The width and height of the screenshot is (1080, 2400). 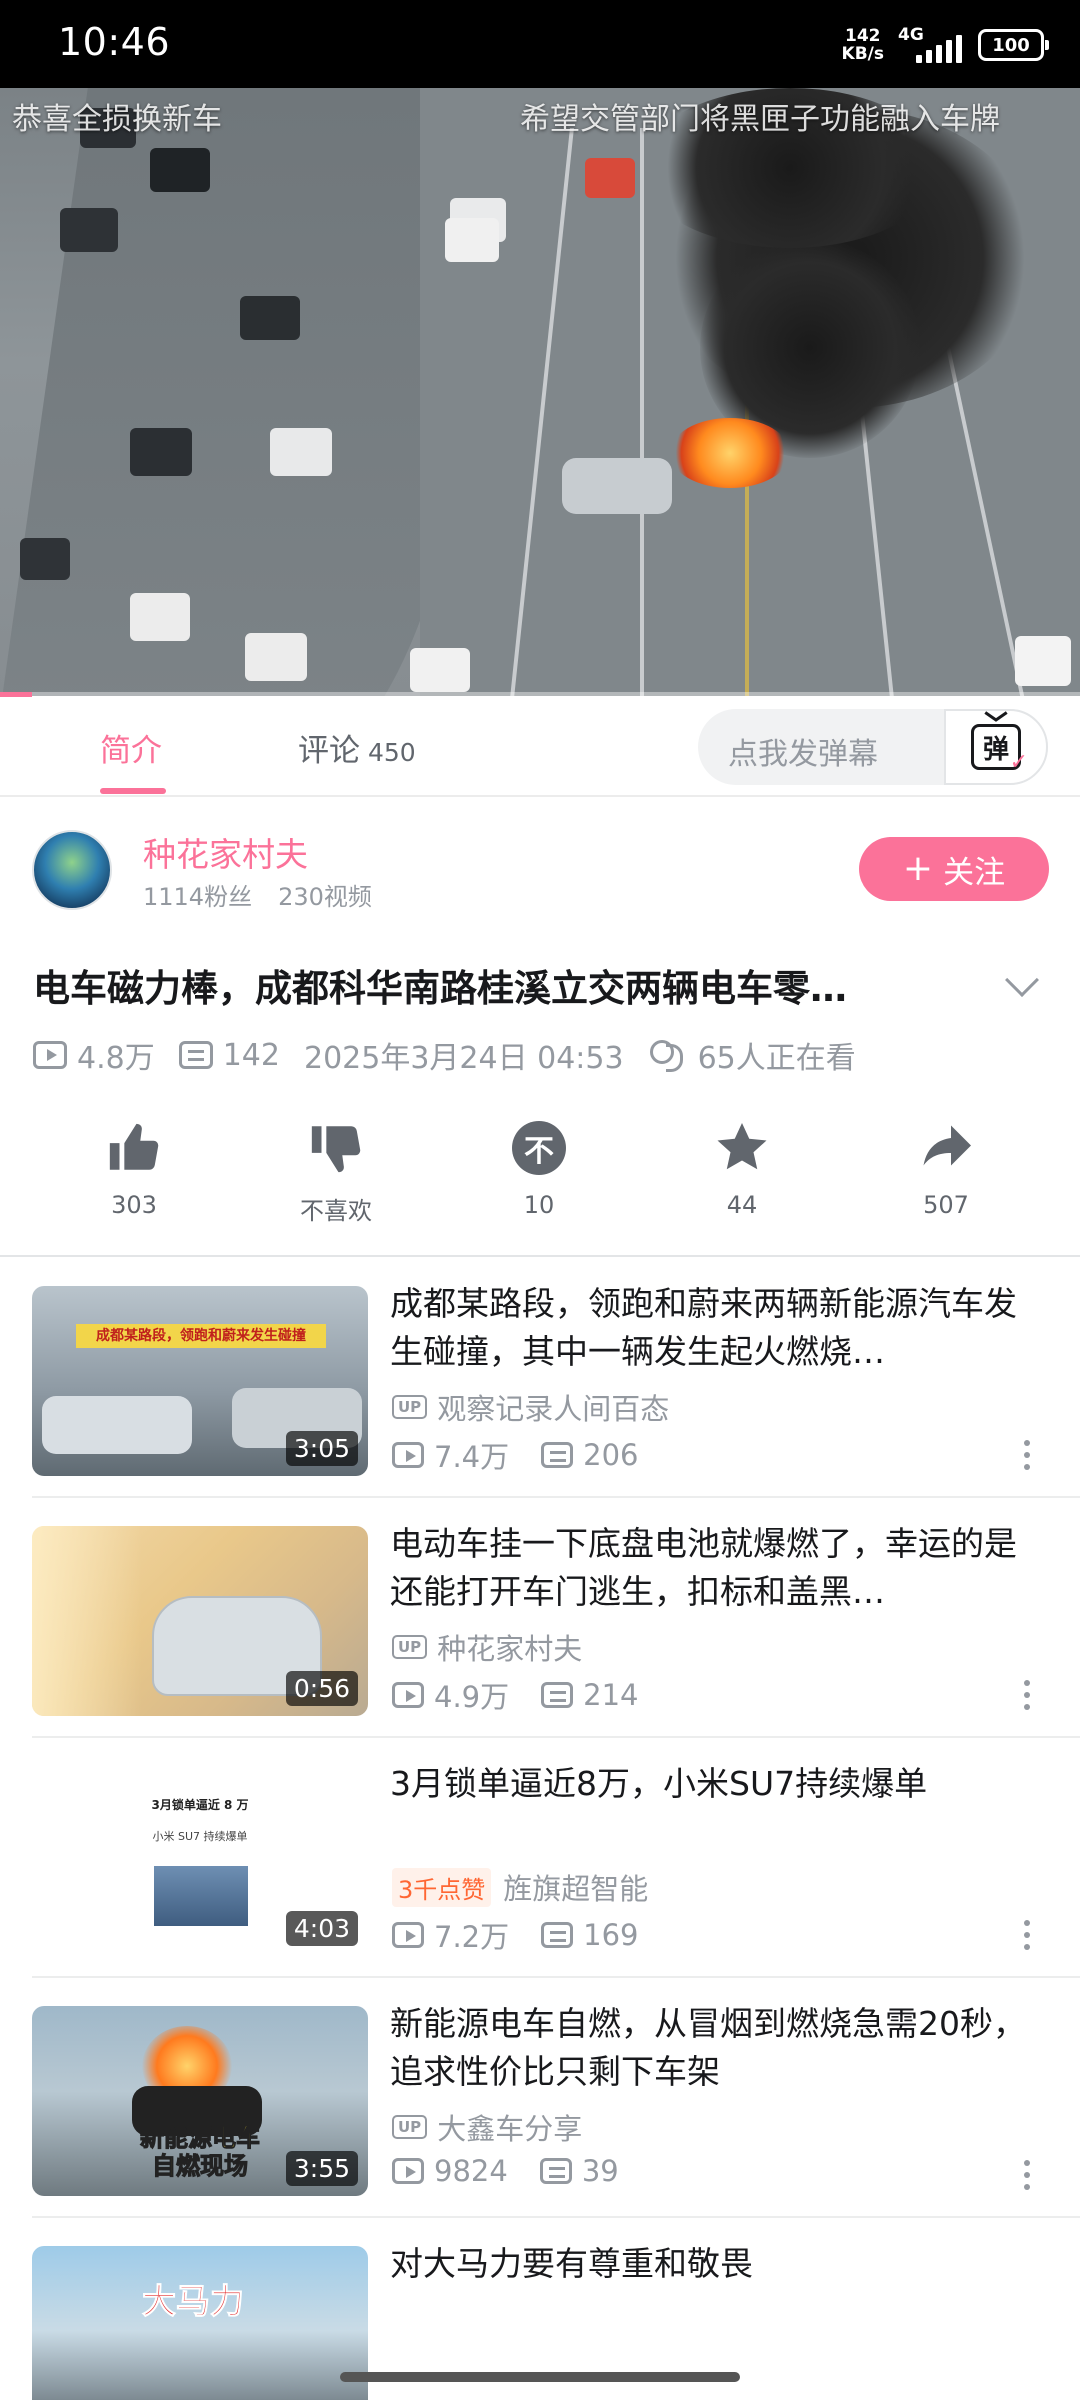 I want to click on tab-bar: 简介 评论 450 点我发弹幕 弹 ✓, so click(x=540, y=747).